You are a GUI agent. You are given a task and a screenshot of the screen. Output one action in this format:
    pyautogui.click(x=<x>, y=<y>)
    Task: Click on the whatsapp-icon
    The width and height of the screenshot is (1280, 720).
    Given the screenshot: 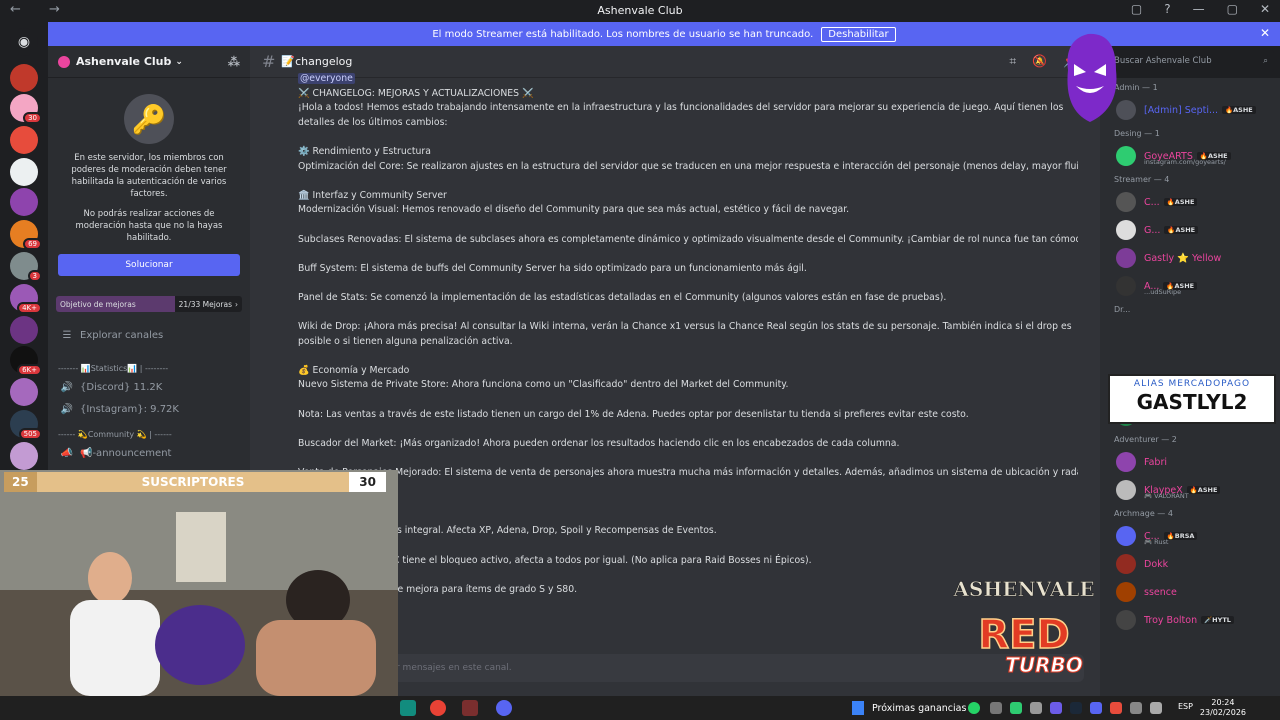 What is the action you would take?
    pyautogui.click(x=408, y=708)
    